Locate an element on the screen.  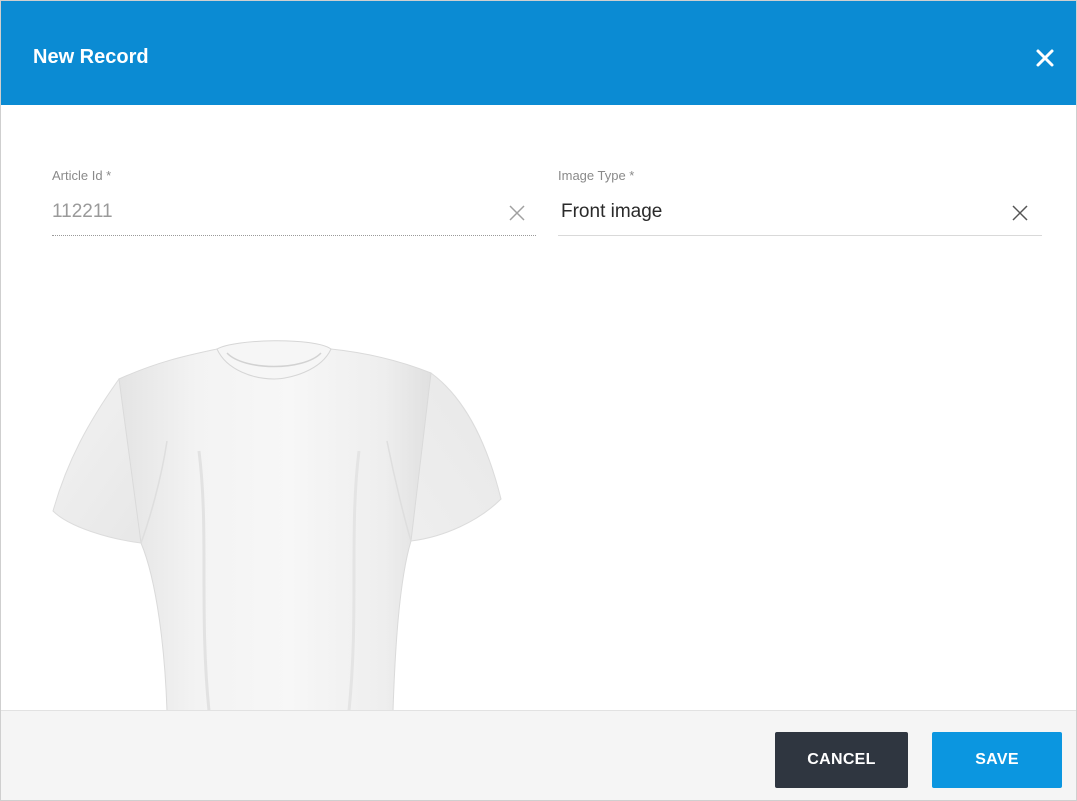
close-button is located at coordinates (1045, 58).